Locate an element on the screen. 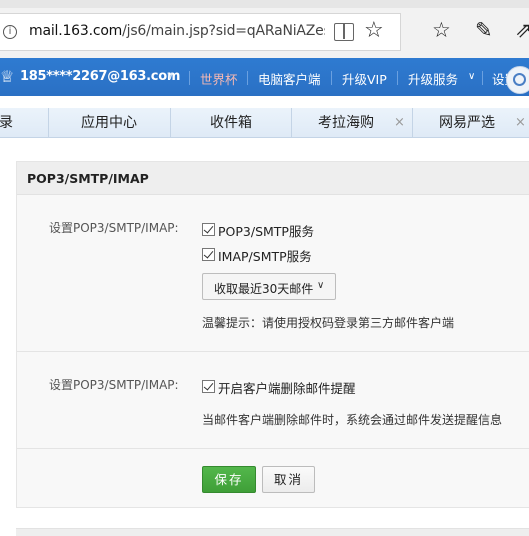 The height and width of the screenshot is (536, 529). nav-upgrade-vip: 升级VIP is located at coordinates (364, 78).